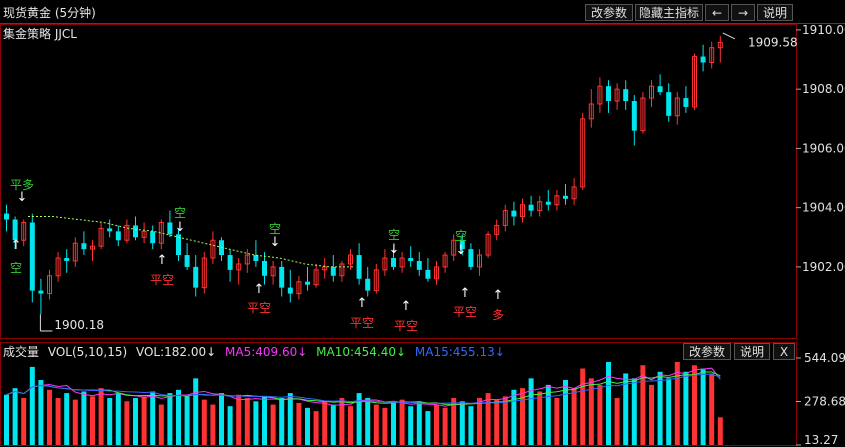  I want to click on price-tick-label: 1908.00, so click(823, 89).